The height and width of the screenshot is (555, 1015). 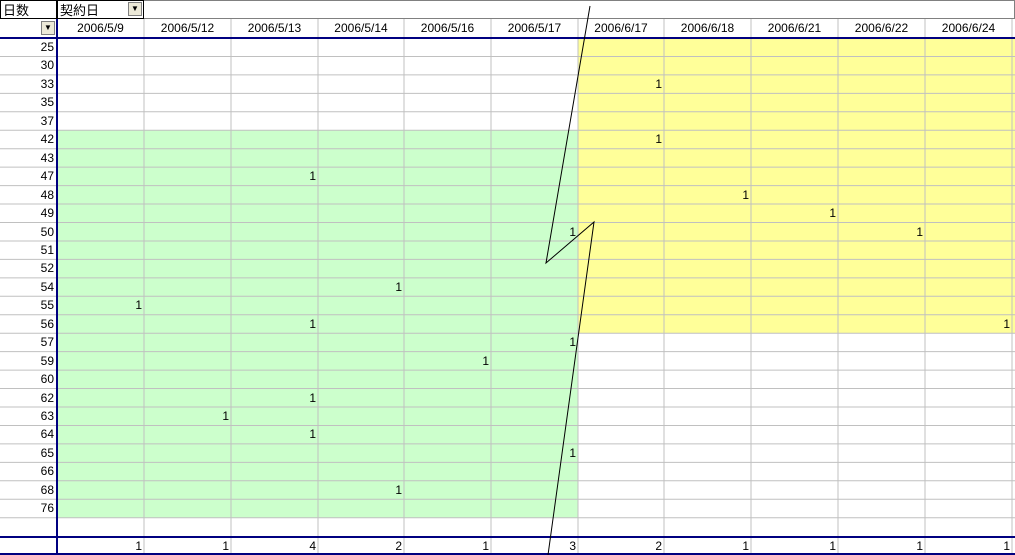 What do you see at coordinates (28, 434) in the screenshot?
I see `row-header: 64` at bounding box center [28, 434].